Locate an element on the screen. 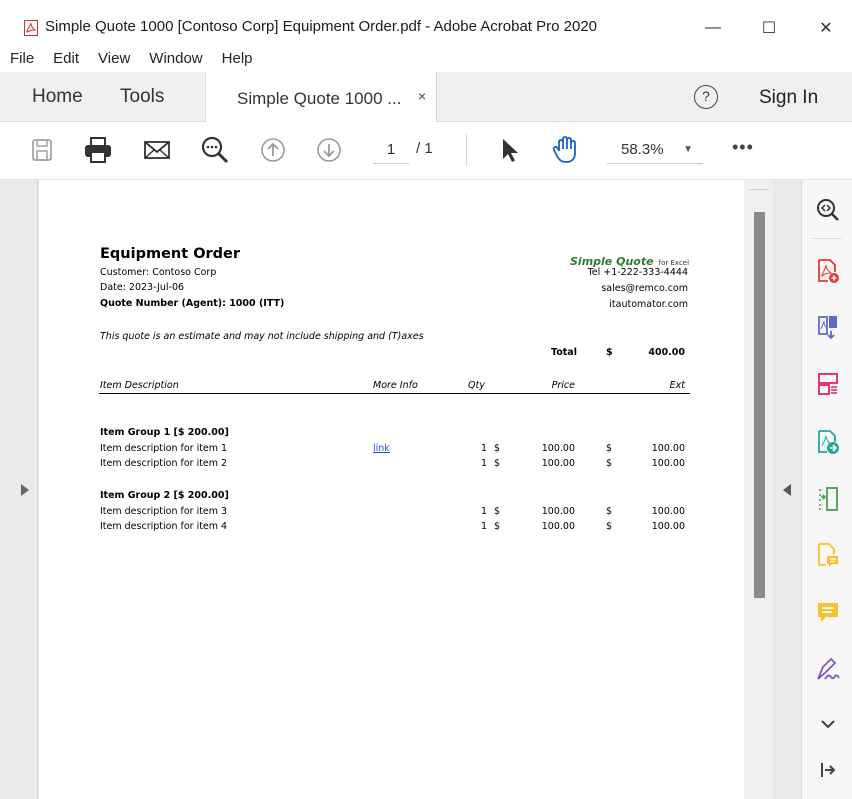 This screenshot has width=852, height=799. expand-chevron-icon is located at coordinates (828, 724).